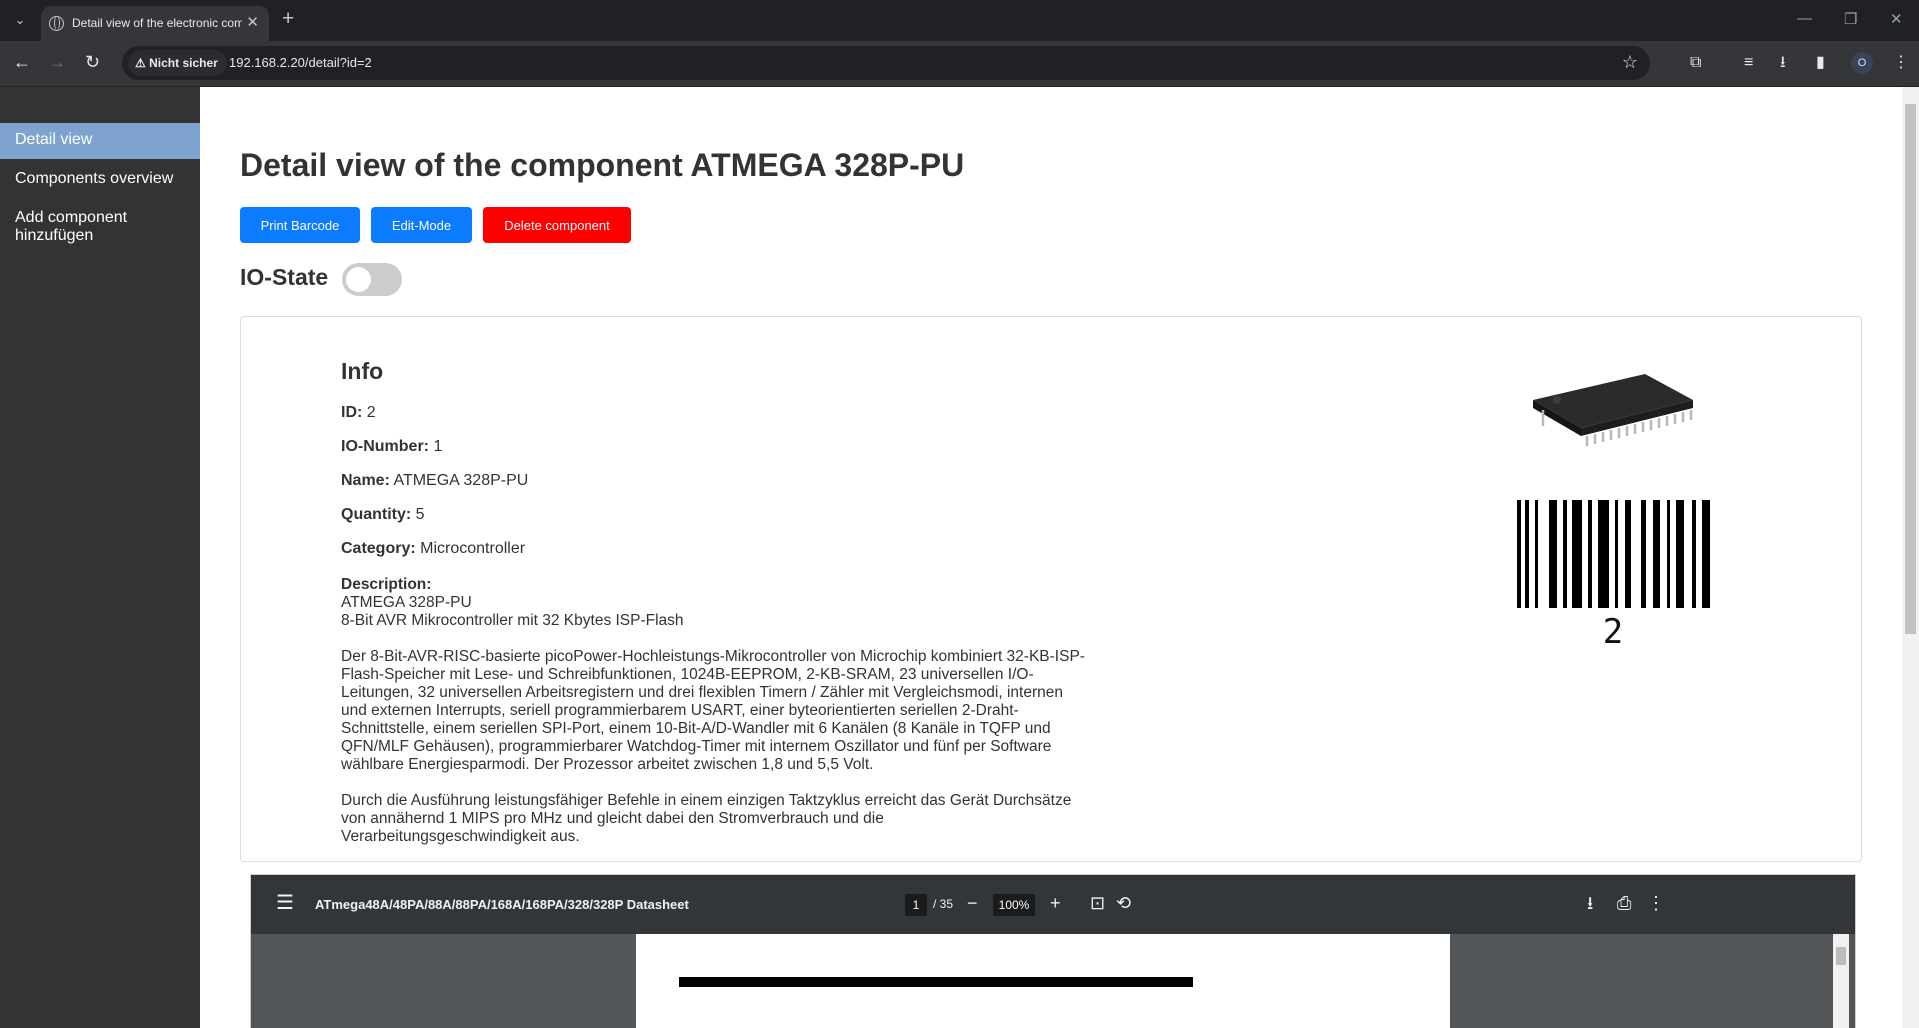 This screenshot has width=1919, height=1028. Describe the element at coordinates (92, 62) in the screenshot. I see `reload-icon: ↻` at that location.